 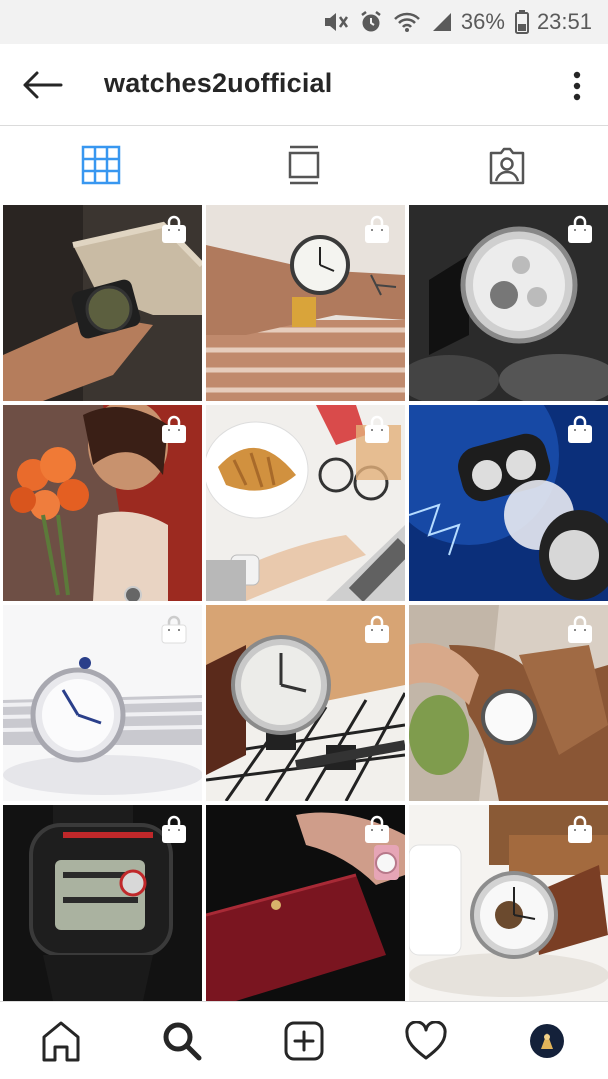 I want to click on clock-time: 23:51, so click(x=564, y=21).